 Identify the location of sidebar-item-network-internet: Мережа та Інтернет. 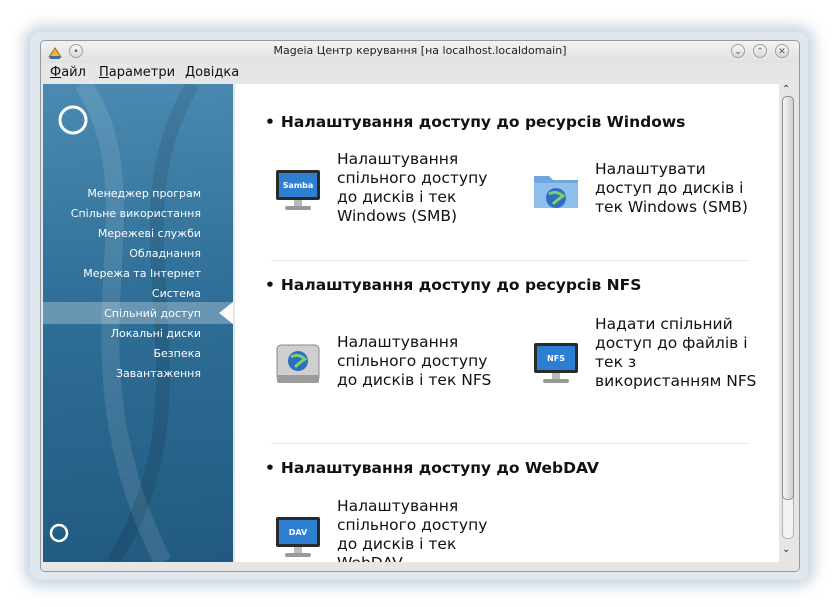
(142, 273).